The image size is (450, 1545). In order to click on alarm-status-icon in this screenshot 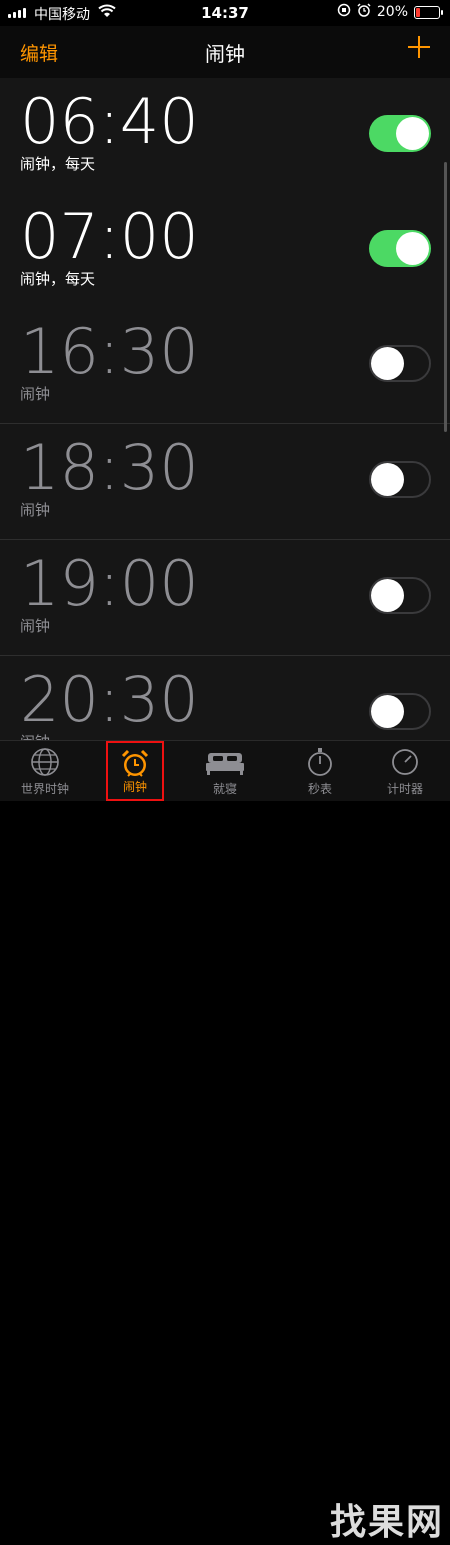, I will do `click(364, 12)`.